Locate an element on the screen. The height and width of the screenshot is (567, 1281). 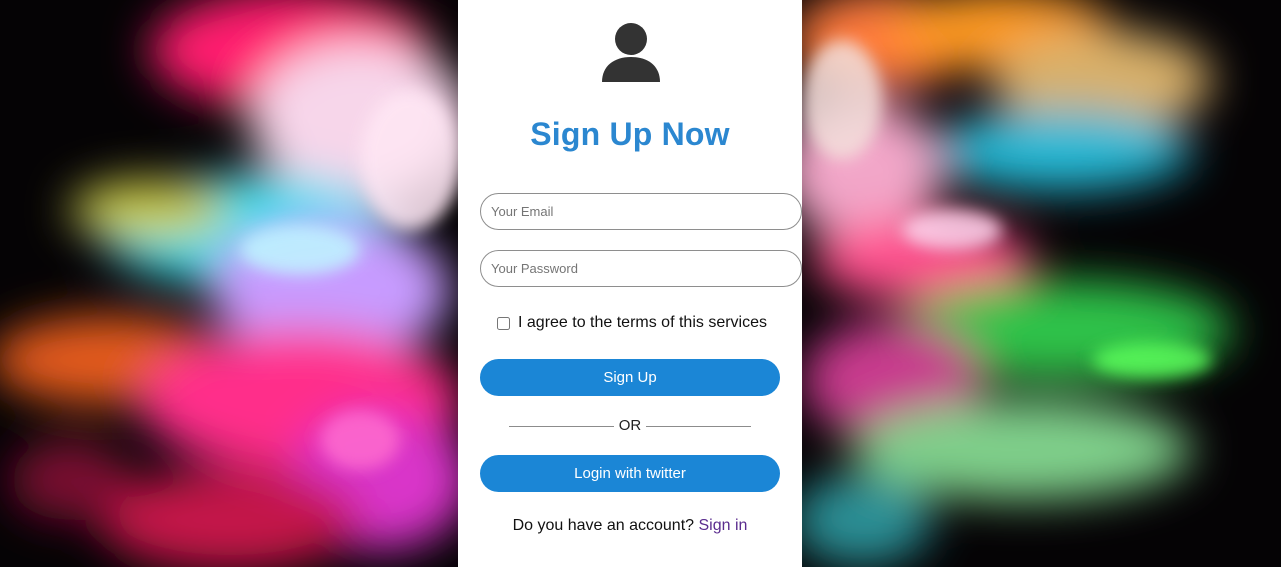
or-separator: OR is located at coordinates (630, 425).